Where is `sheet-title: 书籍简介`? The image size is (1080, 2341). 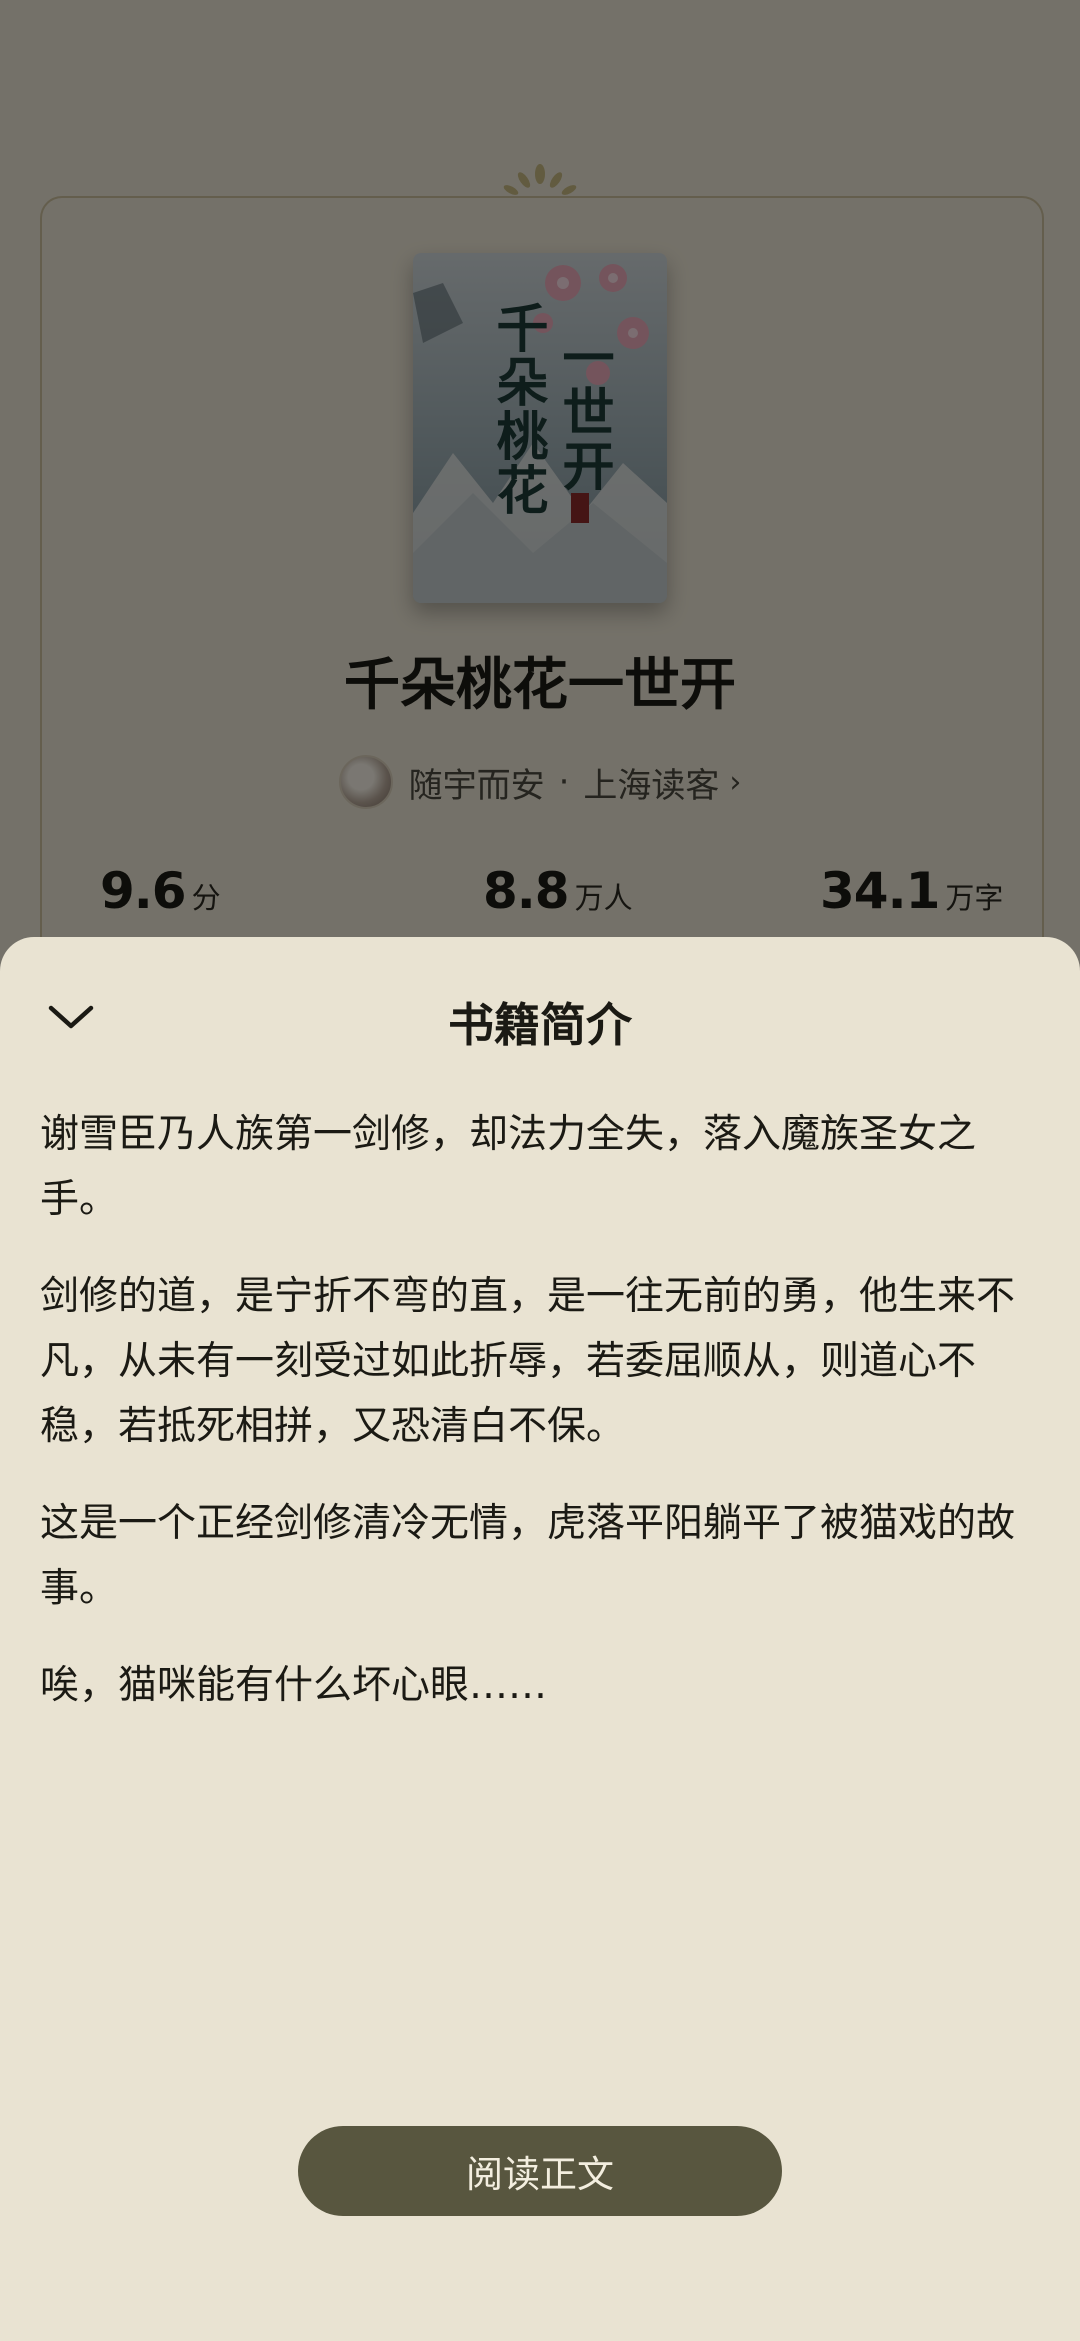
sheet-title: 书籍简介 is located at coordinates (540, 1025).